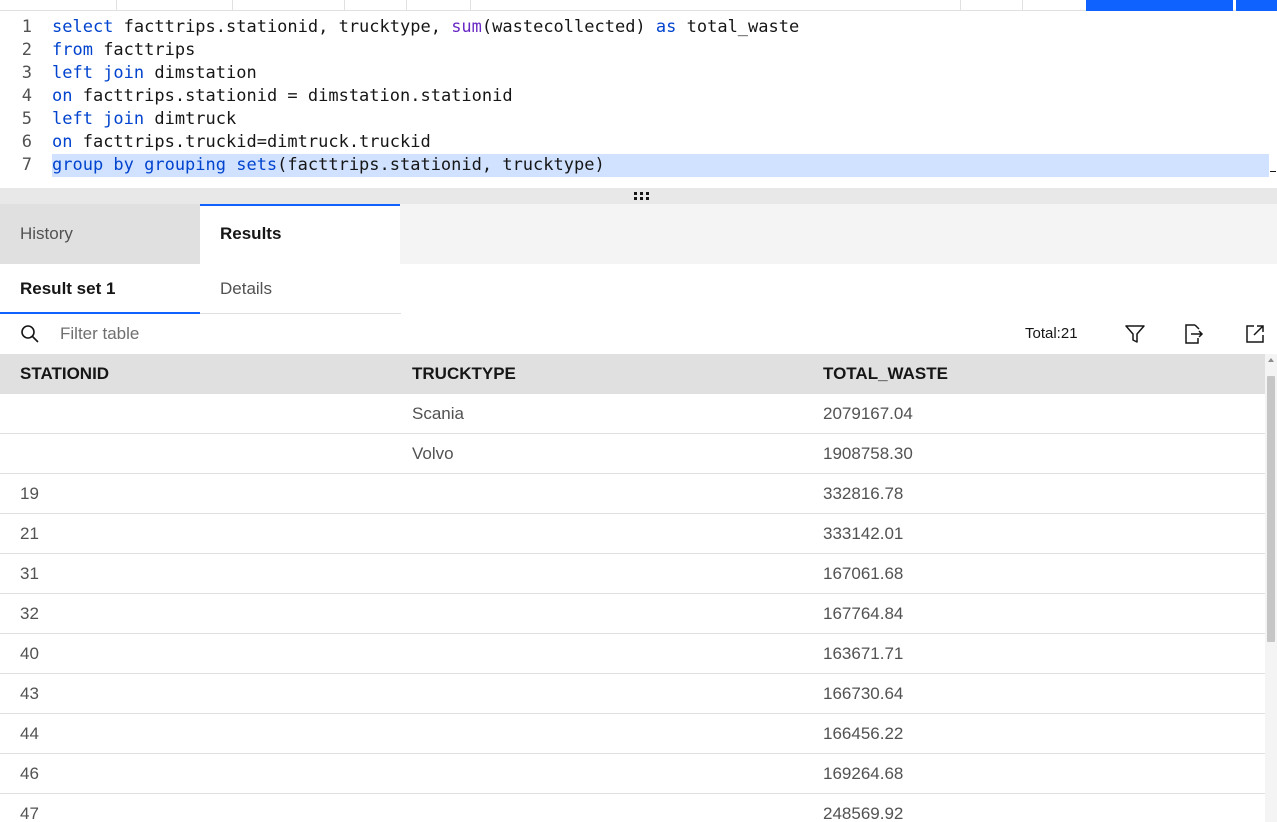 The image size is (1277, 822). I want to click on total-count: Total:21, so click(1051, 333).